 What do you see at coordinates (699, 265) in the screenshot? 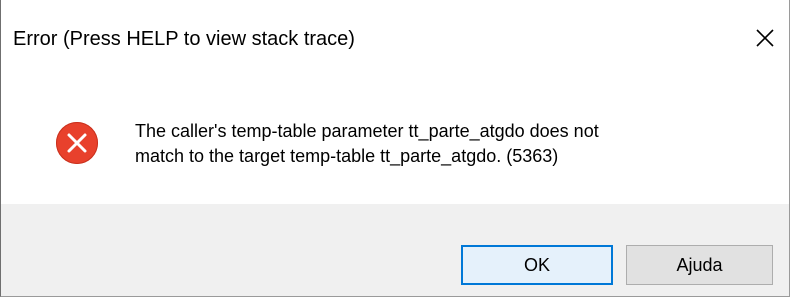
I see `help-button: Ajuda` at bounding box center [699, 265].